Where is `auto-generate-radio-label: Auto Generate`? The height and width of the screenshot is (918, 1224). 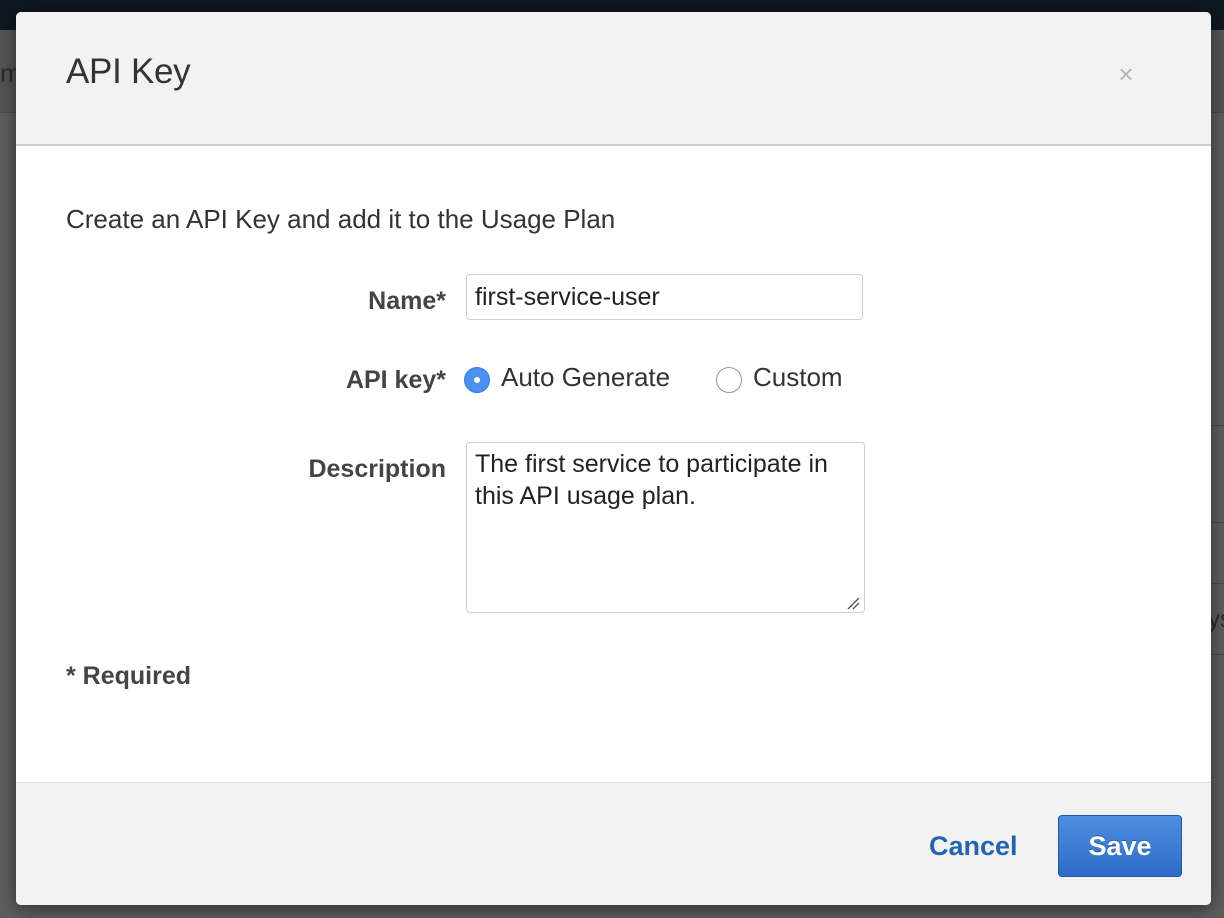
auto-generate-radio-label: Auto Generate is located at coordinates (585, 377).